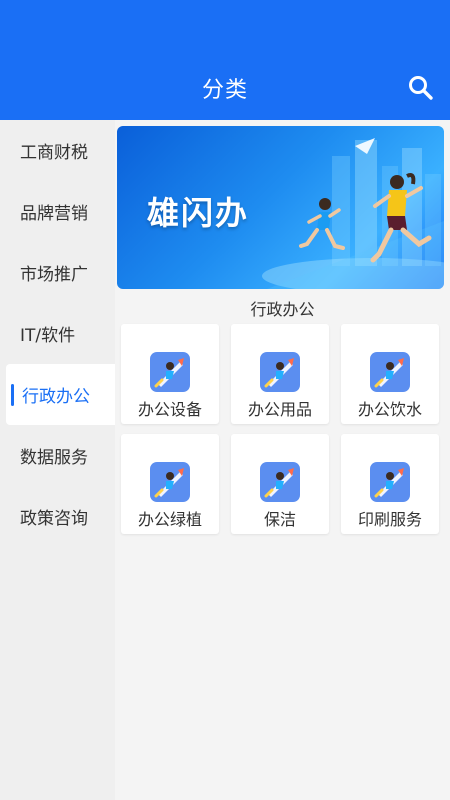  Describe the element at coordinates (54, 153) in the screenshot. I see `sidebar-item-label: 工商财税` at that location.